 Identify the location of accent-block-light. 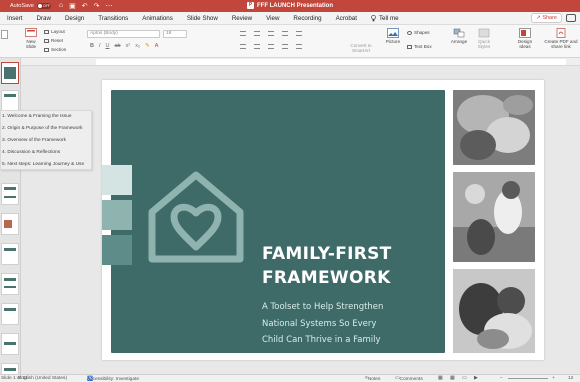
(117, 180).